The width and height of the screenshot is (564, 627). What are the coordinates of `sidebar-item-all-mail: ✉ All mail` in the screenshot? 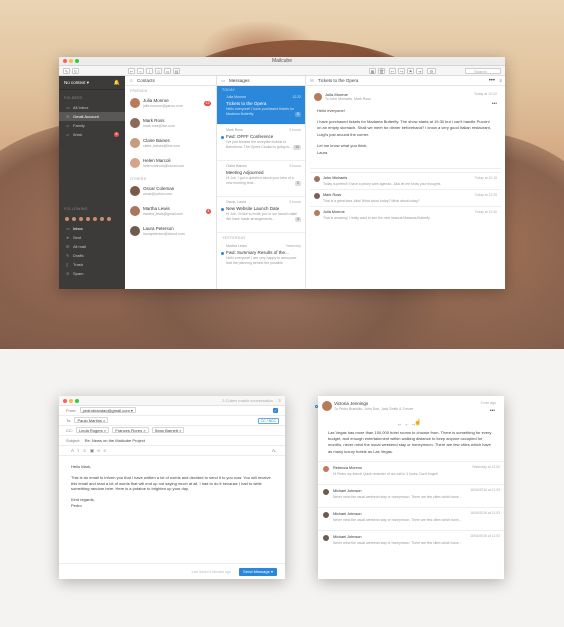 It's located at (92, 246).